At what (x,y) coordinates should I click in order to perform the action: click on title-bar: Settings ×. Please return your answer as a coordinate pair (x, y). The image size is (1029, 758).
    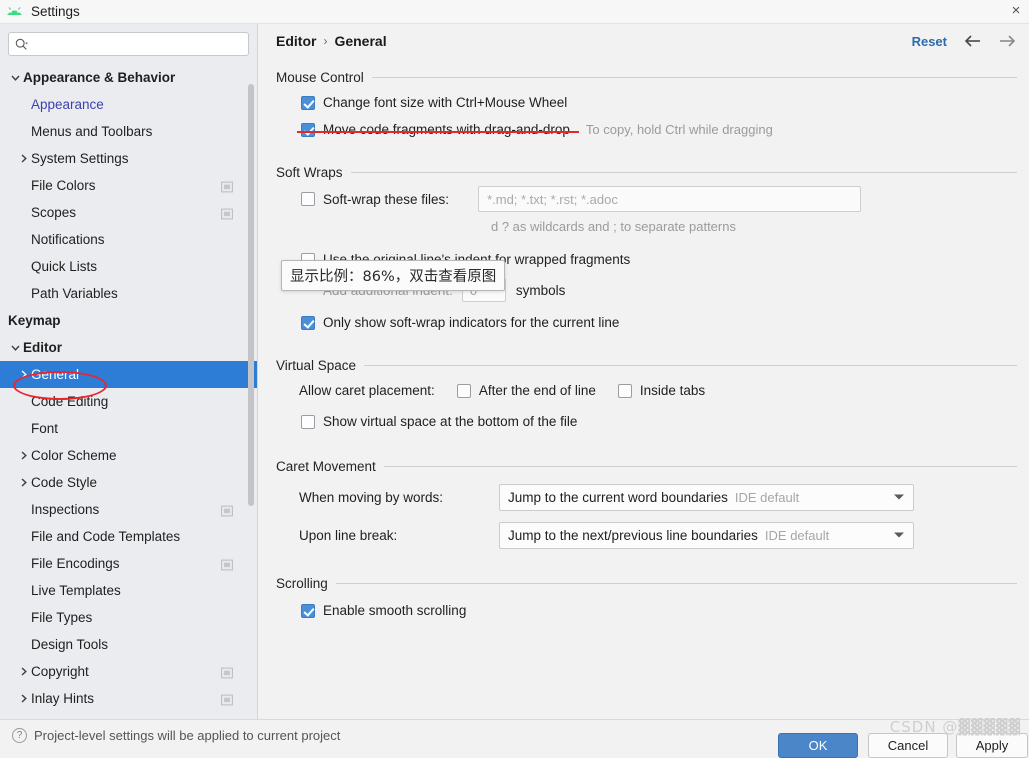
    Looking at the image, I should click on (514, 12).